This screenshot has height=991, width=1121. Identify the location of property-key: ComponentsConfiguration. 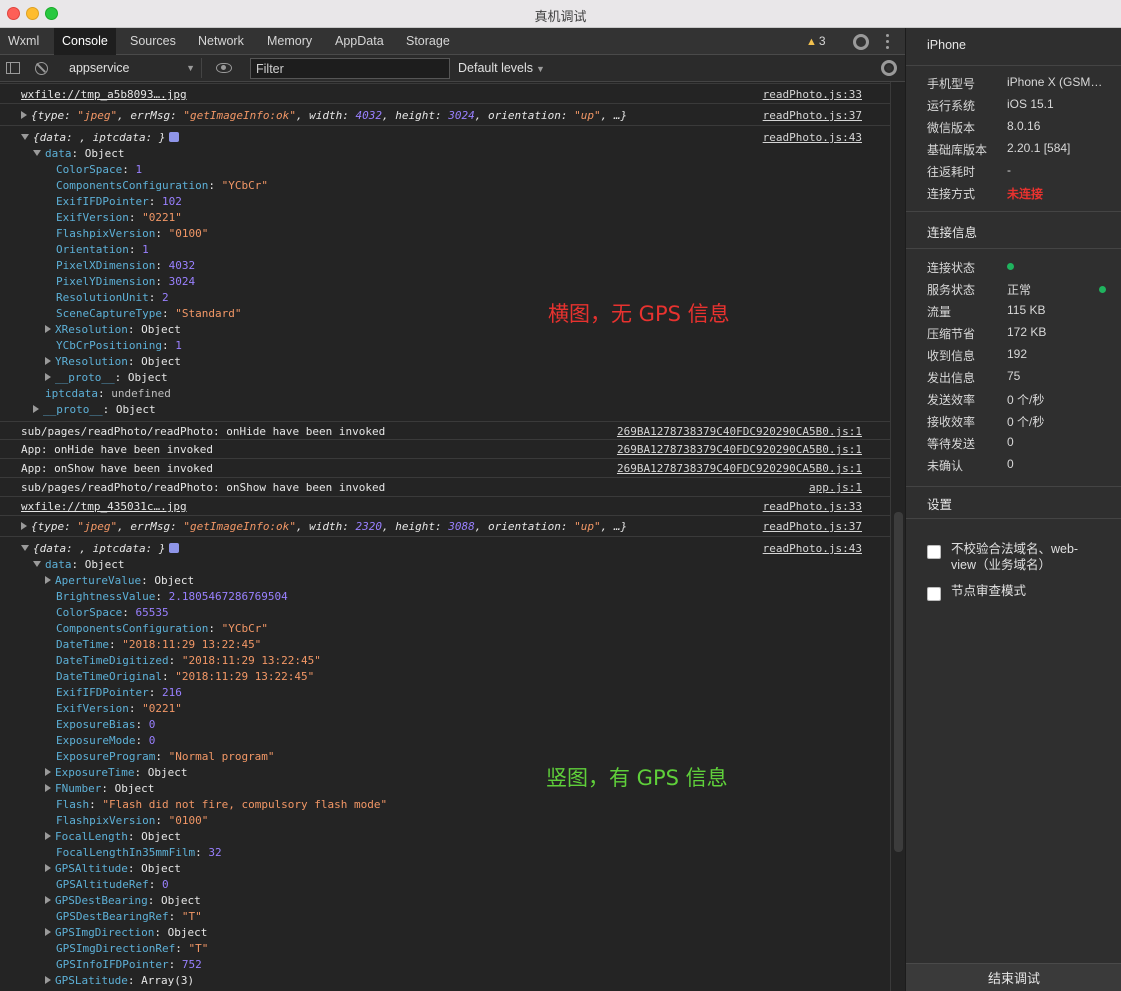
(132, 628).